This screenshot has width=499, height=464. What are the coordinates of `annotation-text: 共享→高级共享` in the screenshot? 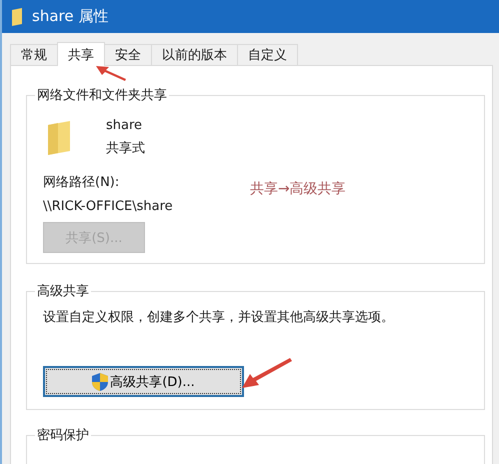 It's located at (298, 189).